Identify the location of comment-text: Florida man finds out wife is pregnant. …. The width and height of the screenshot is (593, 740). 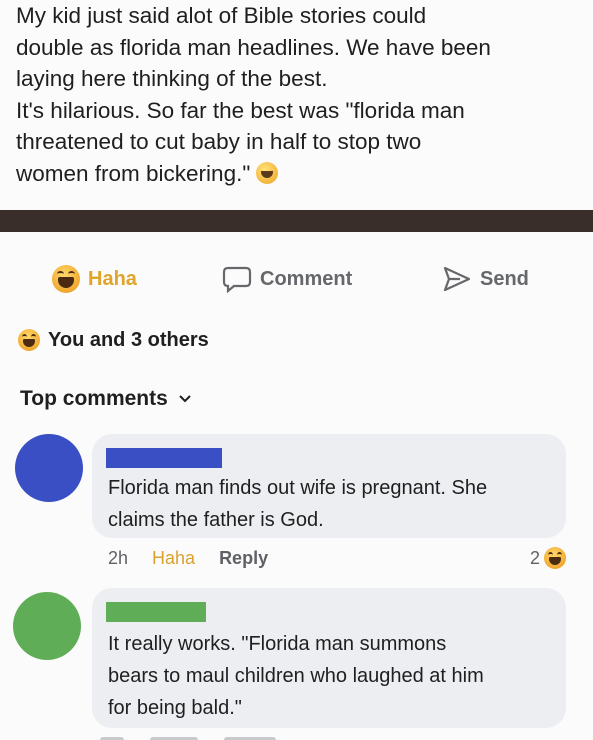
(297, 504).